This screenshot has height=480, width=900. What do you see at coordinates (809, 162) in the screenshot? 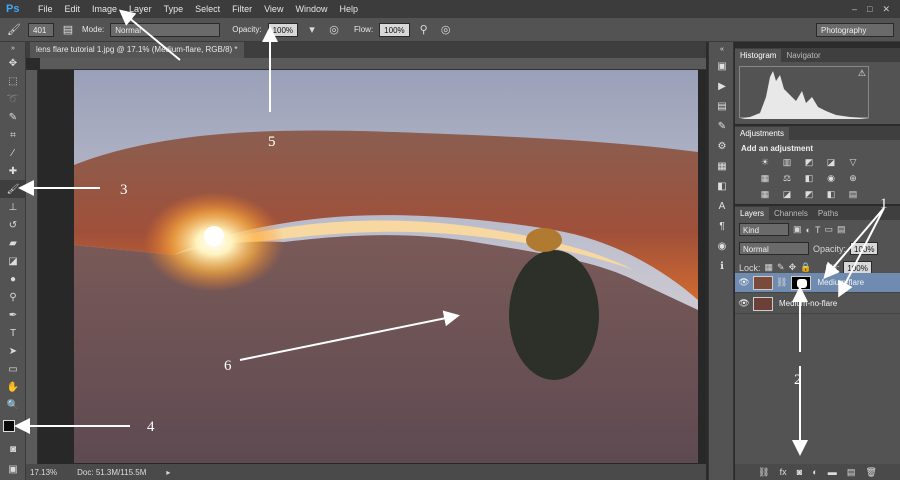
I see `curves-icon: ◩` at bounding box center [809, 162].